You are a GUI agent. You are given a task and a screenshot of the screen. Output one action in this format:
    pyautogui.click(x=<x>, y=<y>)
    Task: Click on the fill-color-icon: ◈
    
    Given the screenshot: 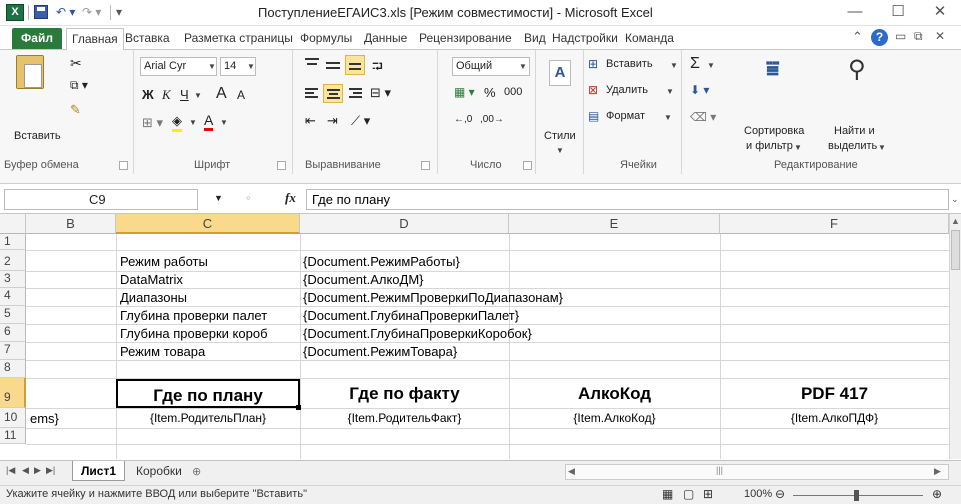 What is the action you would take?
    pyautogui.click(x=177, y=122)
    